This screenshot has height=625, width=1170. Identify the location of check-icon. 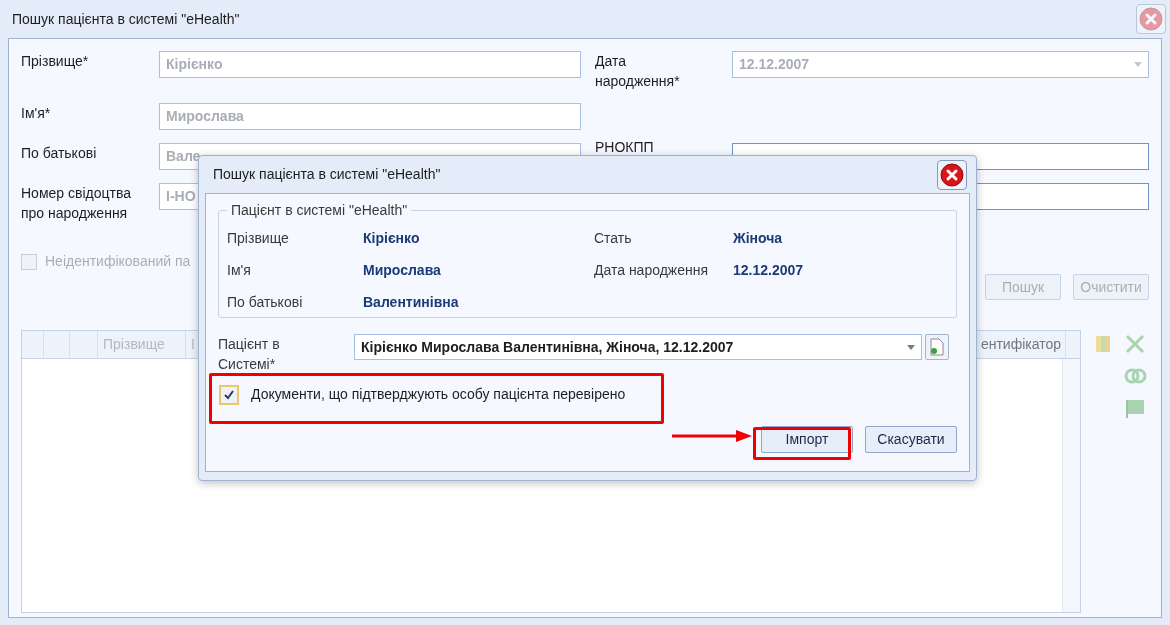
(229, 394).